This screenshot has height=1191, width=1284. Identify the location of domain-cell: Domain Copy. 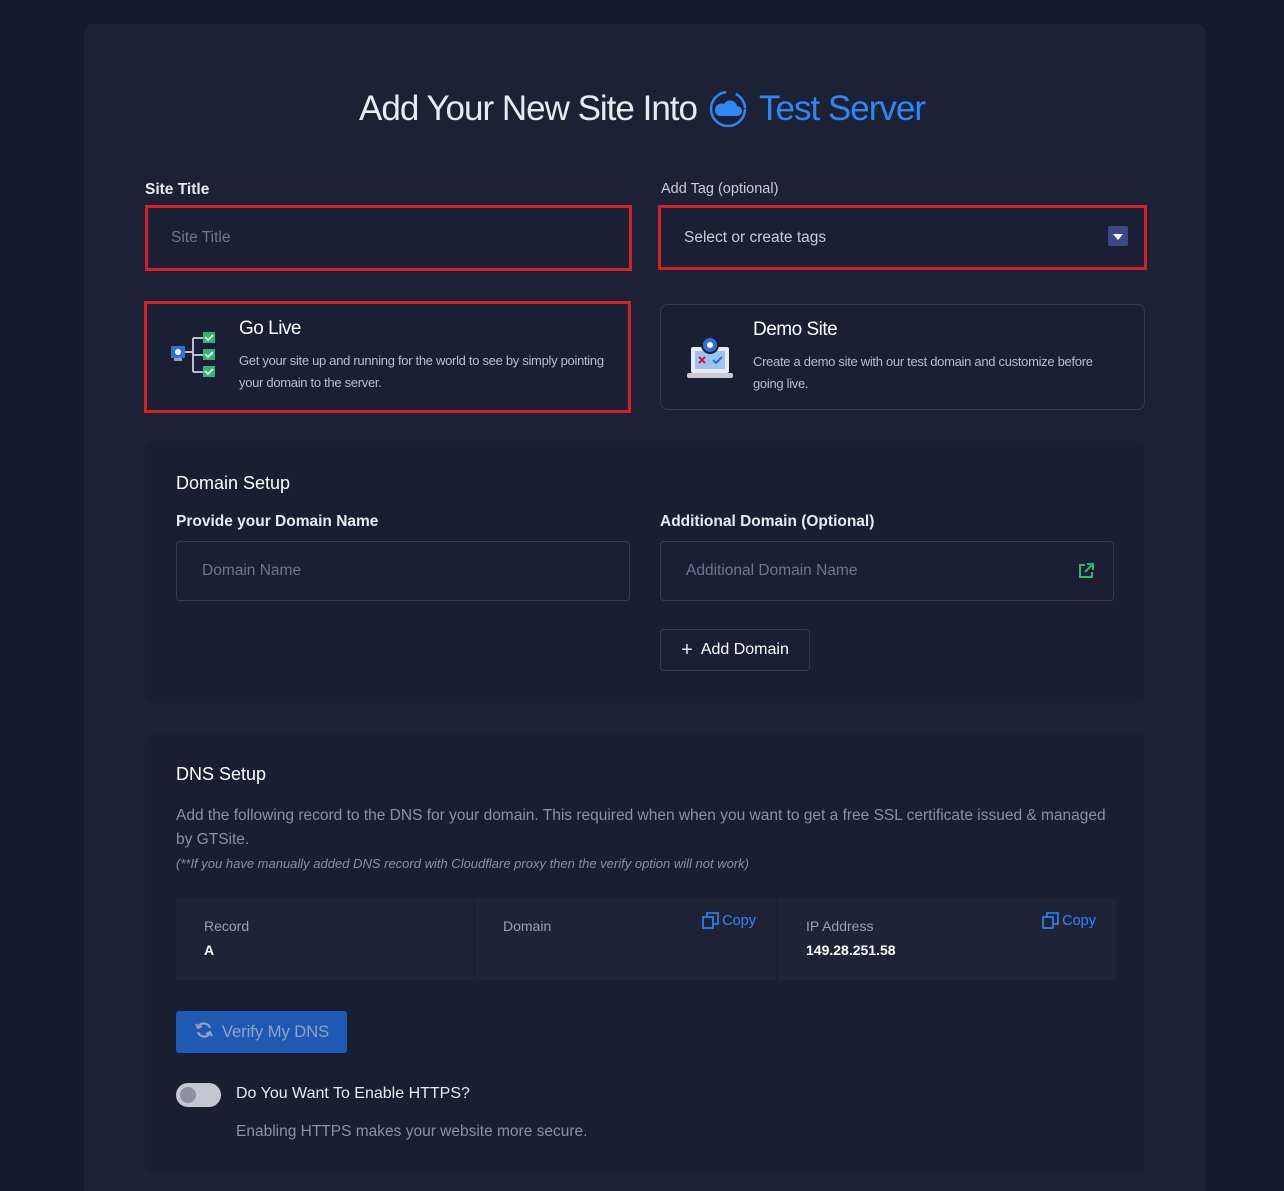
(625, 939).